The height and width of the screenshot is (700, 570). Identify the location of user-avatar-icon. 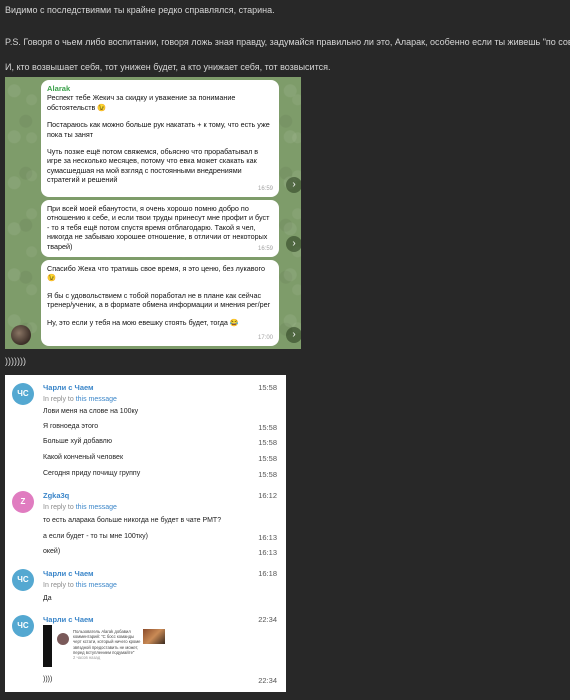
(63, 639).